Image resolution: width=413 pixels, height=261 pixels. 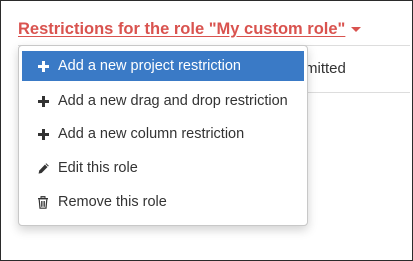 I want to click on menu-item-add-column-restriction: Add a new column restriction, so click(x=163, y=134).